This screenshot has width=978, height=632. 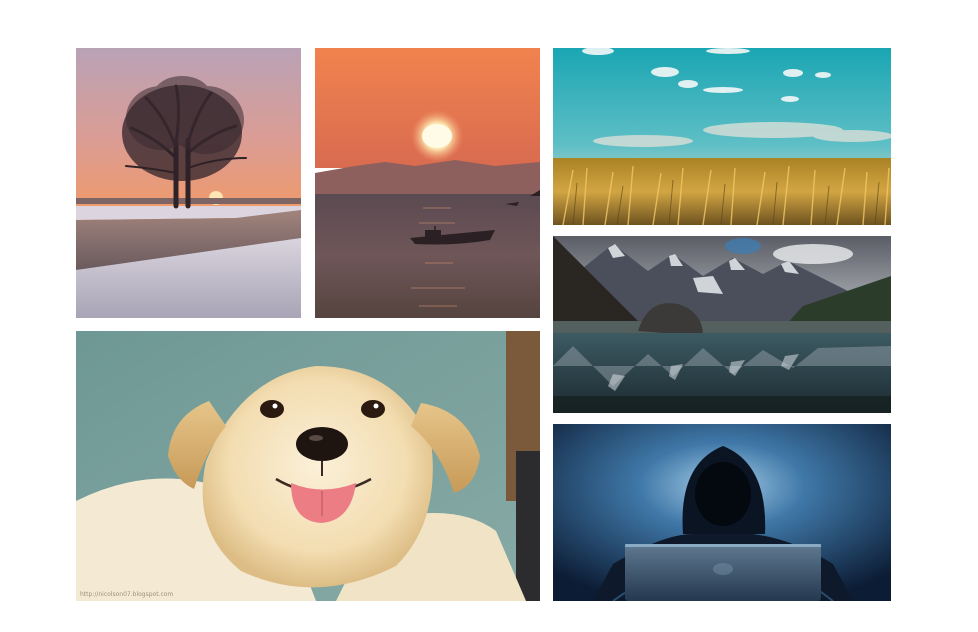 I want to click on tree-sunset-image, so click(x=188, y=183).